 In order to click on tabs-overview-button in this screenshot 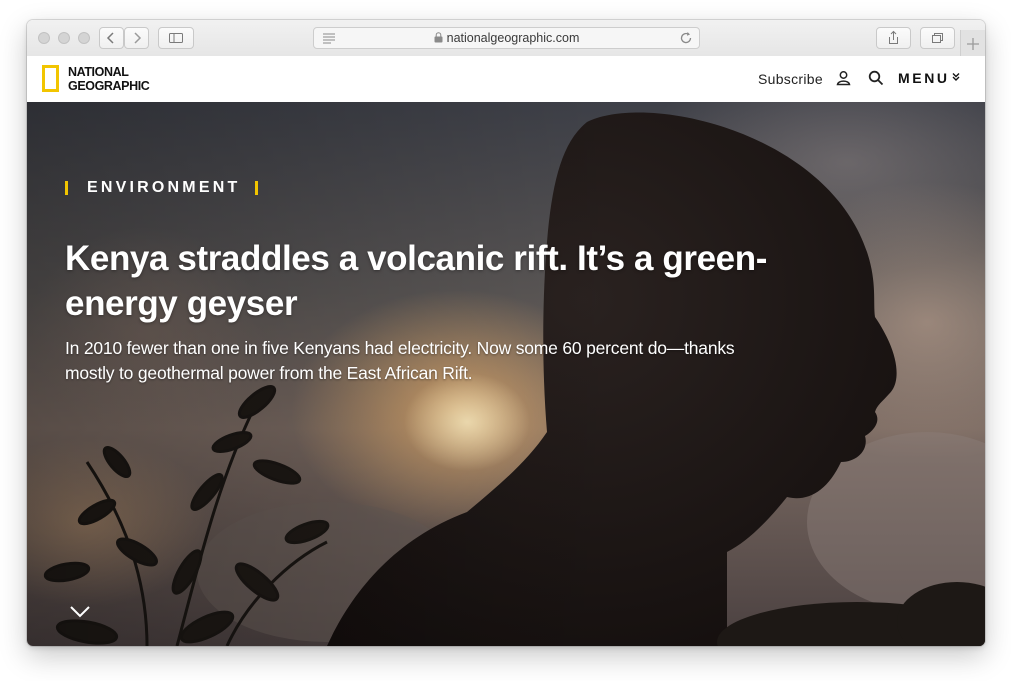, I will do `click(937, 38)`.